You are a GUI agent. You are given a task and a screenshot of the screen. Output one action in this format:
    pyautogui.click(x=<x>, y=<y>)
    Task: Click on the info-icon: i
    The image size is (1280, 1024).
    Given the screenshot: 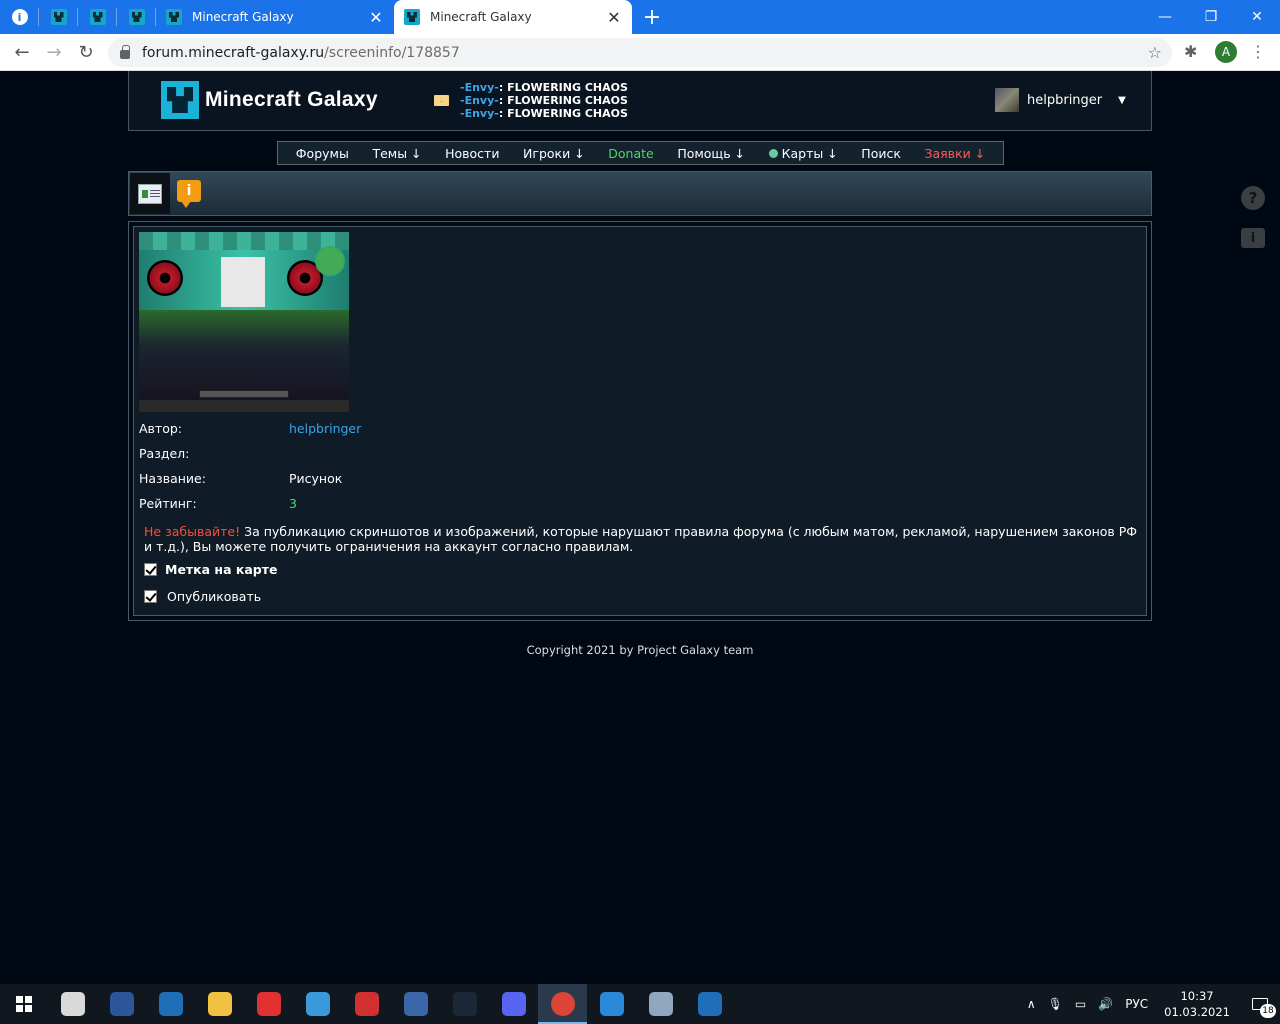 What is the action you would take?
    pyautogui.click(x=19, y=17)
    